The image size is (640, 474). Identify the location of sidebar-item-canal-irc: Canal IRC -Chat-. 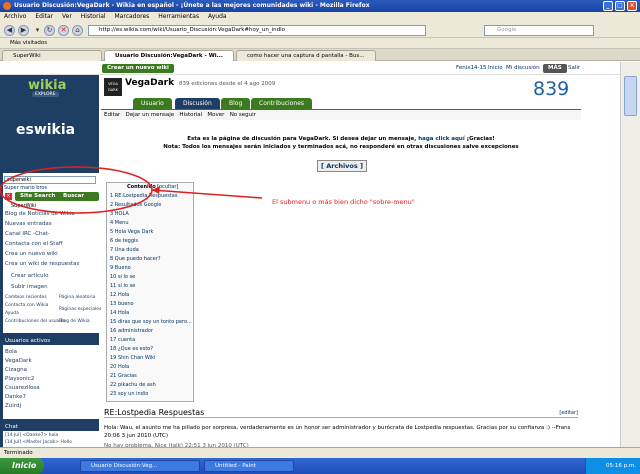
(27, 234).